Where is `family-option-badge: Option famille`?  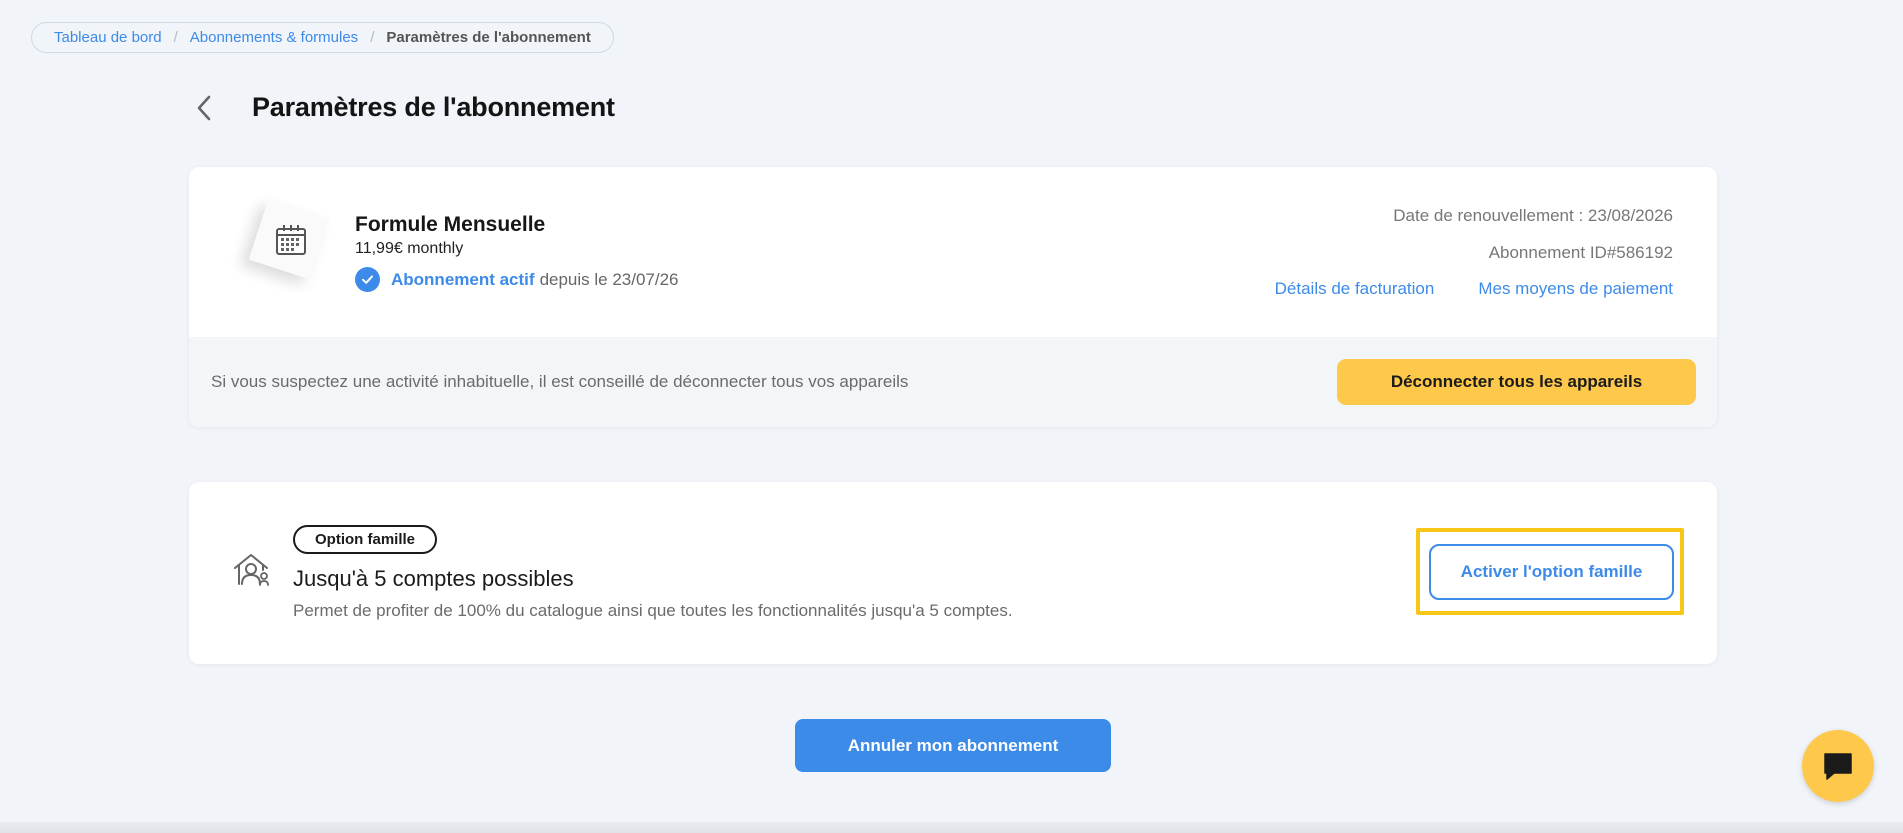 family-option-badge: Option famille is located at coordinates (365, 539).